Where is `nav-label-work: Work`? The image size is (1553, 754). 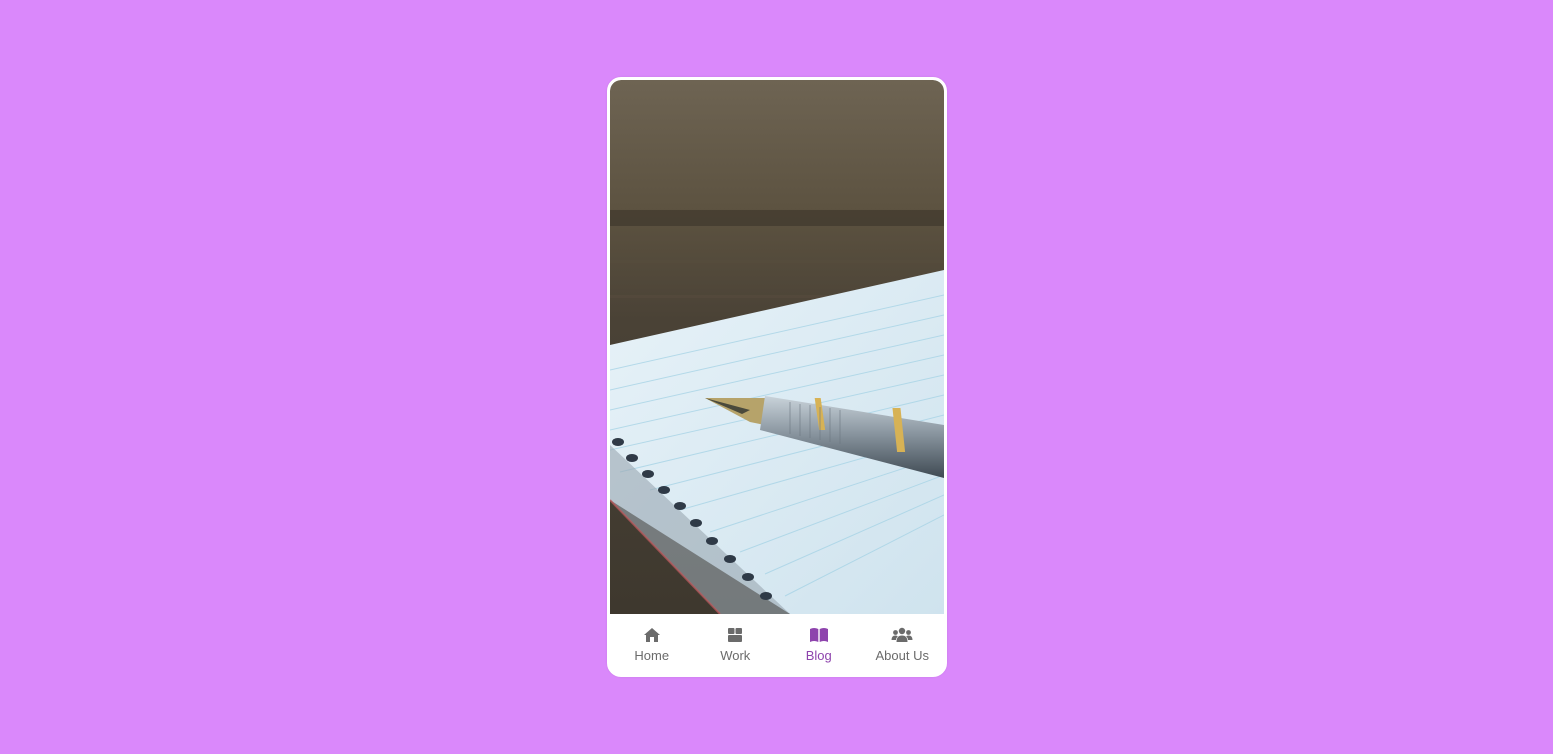
nav-label-work: Work is located at coordinates (735, 655).